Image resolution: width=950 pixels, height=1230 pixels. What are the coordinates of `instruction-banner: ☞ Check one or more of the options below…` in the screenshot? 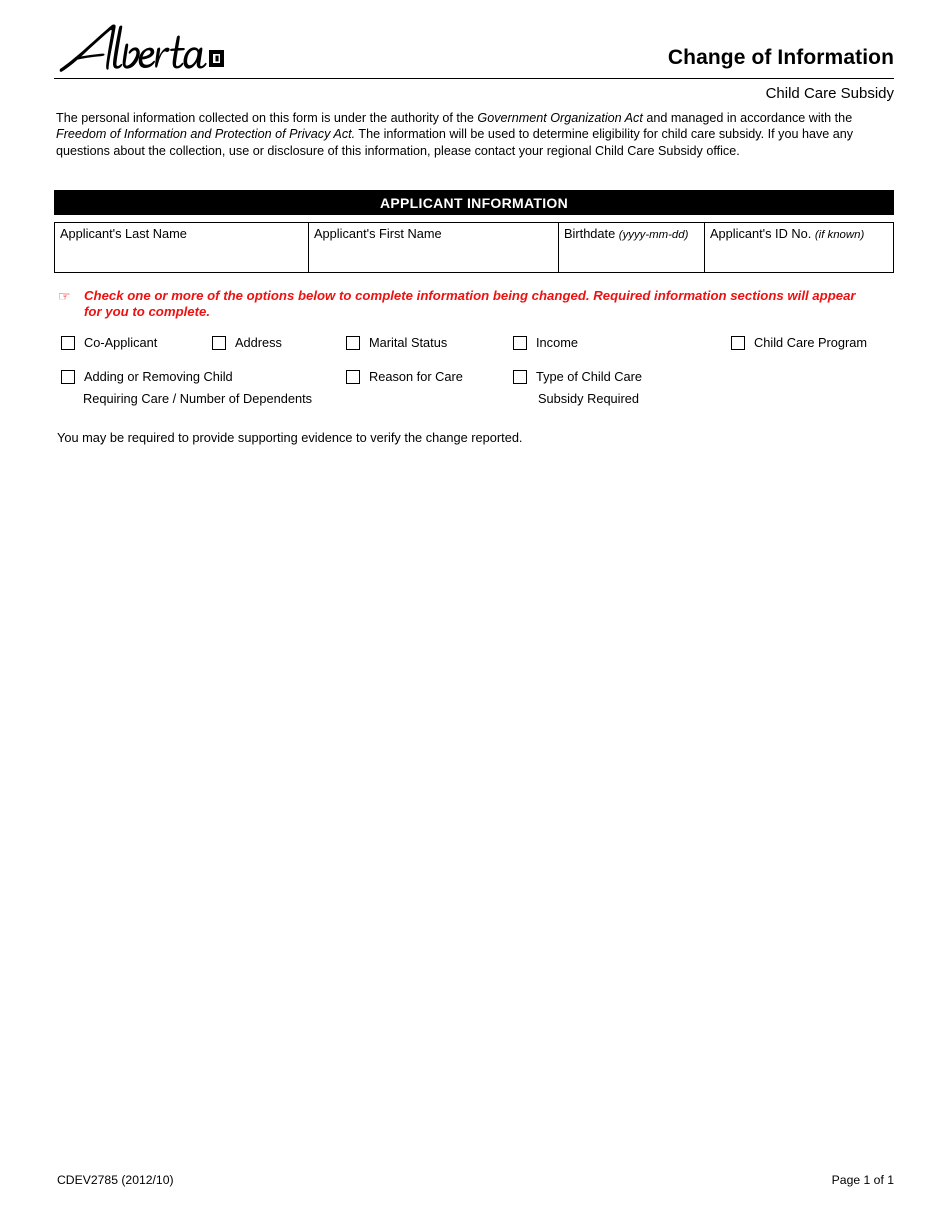 It's located at (463, 304).